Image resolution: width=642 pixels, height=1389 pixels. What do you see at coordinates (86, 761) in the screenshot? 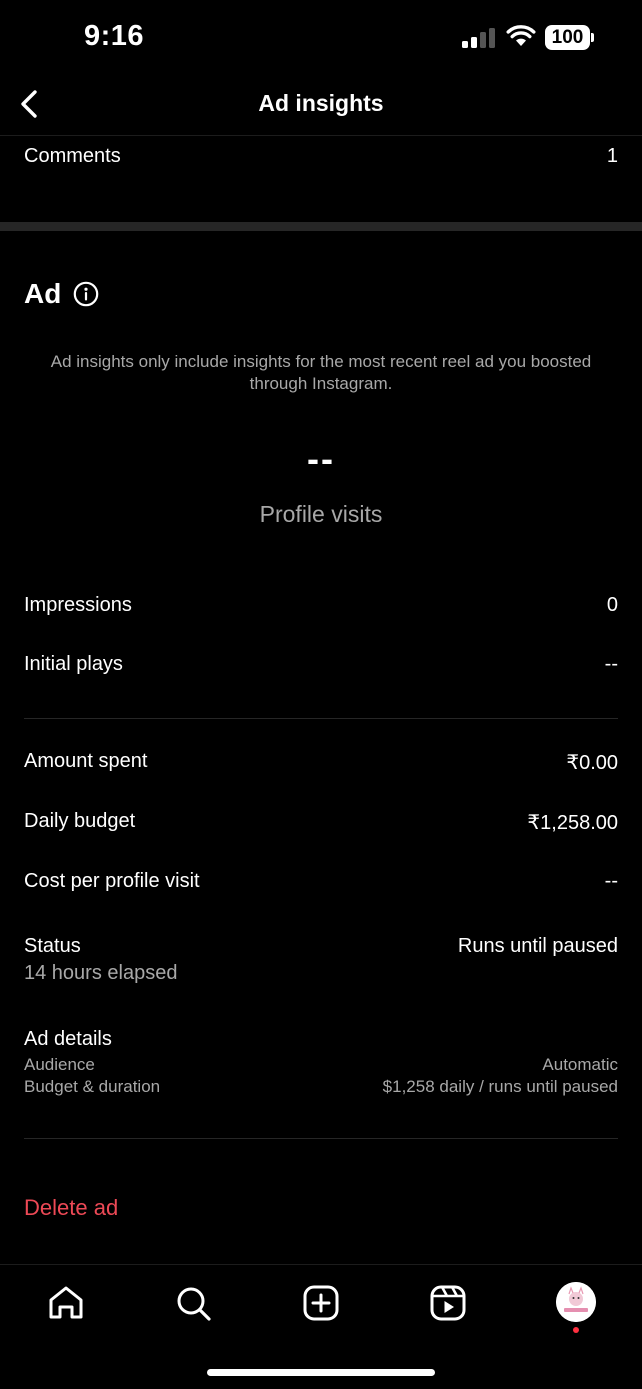
I see `amount-spent-label: Amount spent` at bounding box center [86, 761].